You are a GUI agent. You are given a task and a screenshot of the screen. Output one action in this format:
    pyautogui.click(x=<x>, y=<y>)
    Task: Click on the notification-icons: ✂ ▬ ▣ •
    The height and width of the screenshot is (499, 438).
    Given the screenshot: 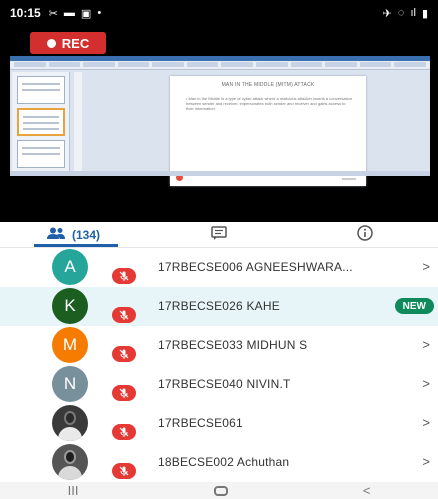 What is the action you would take?
    pyautogui.click(x=75, y=13)
    